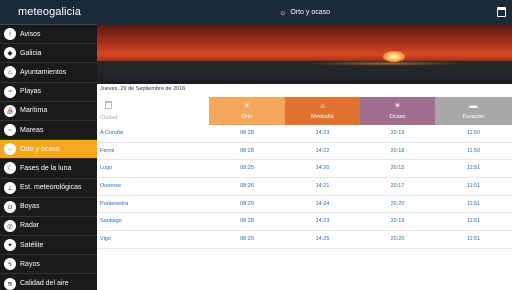 This screenshot has width=512, height=290. What do you see at coordinates (10, 187) in the screenshot?
I see `station-icon: ⊥` at bounding box center [10, 187].